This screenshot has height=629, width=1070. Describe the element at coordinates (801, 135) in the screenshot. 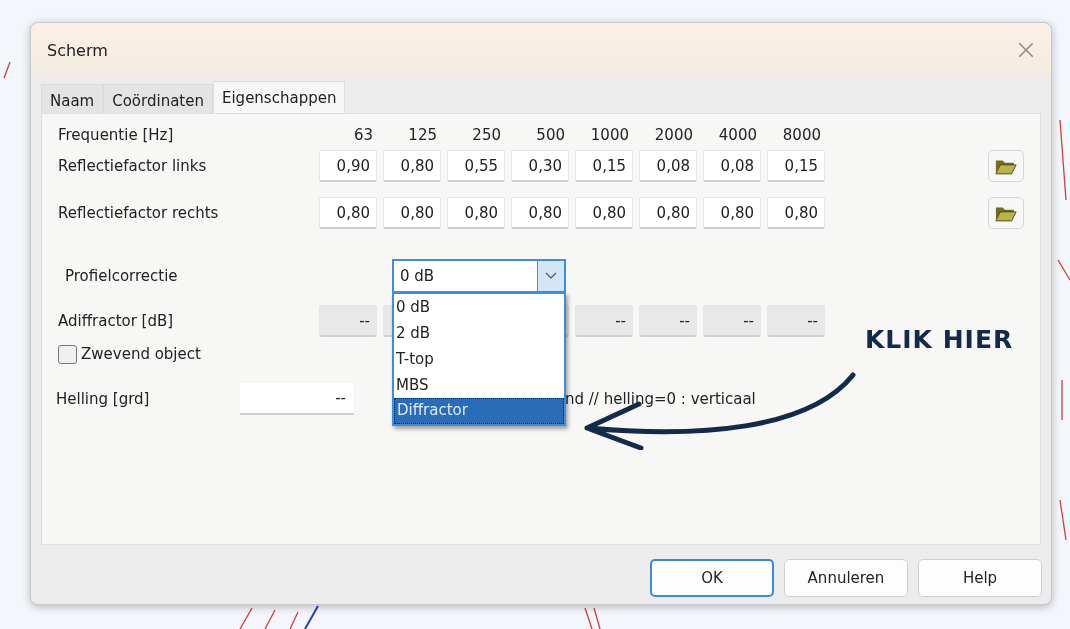

I see `frequency-value: 8000` at that location.